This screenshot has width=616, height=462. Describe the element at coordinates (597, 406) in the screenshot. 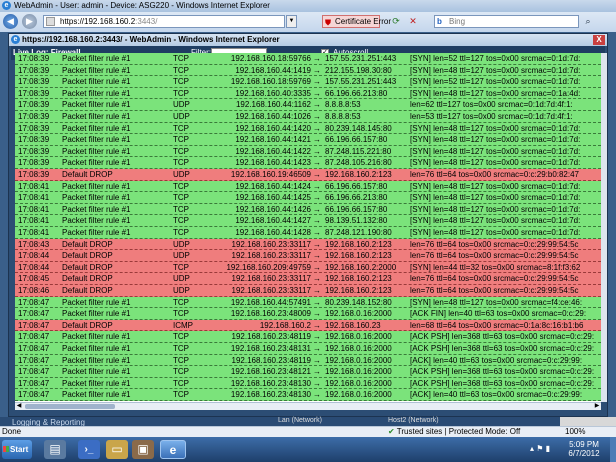

I see `scroll-right-icon: ▶` at that location.